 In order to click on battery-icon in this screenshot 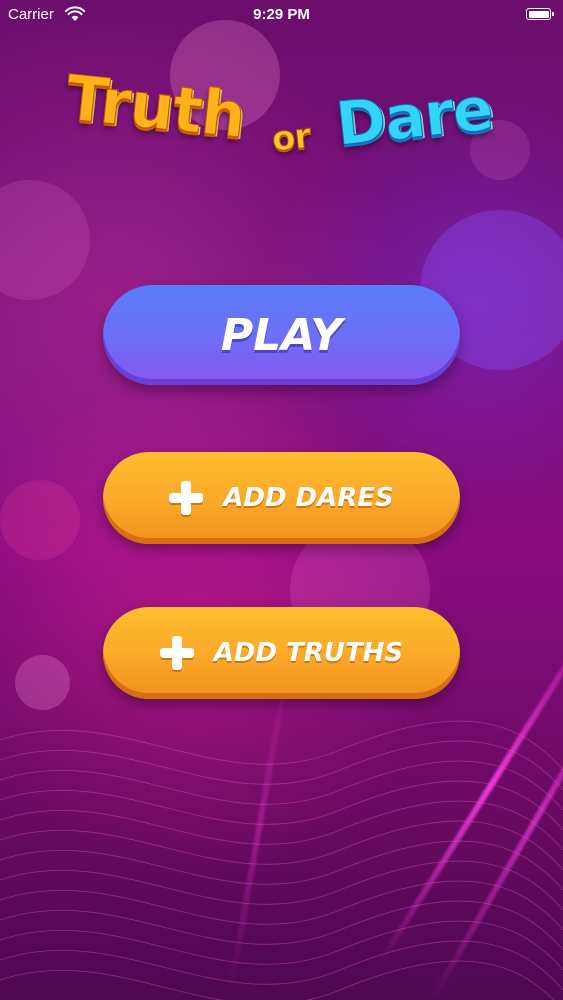, I will do `click(540, 14)`.